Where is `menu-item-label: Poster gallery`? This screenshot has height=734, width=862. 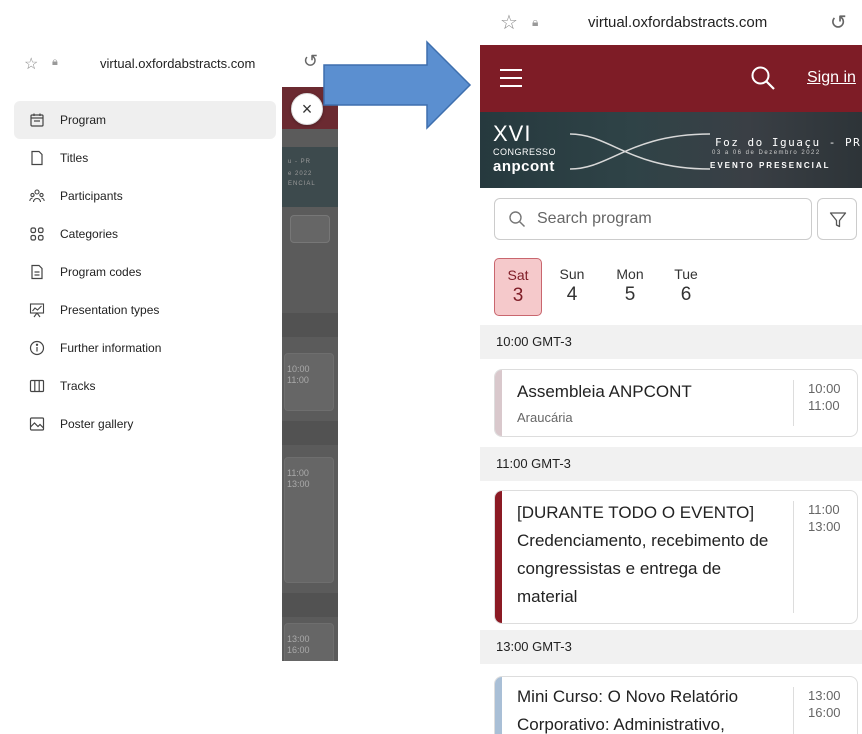 menu-item-label: Poster gallery is located at coordinates (97, 424).